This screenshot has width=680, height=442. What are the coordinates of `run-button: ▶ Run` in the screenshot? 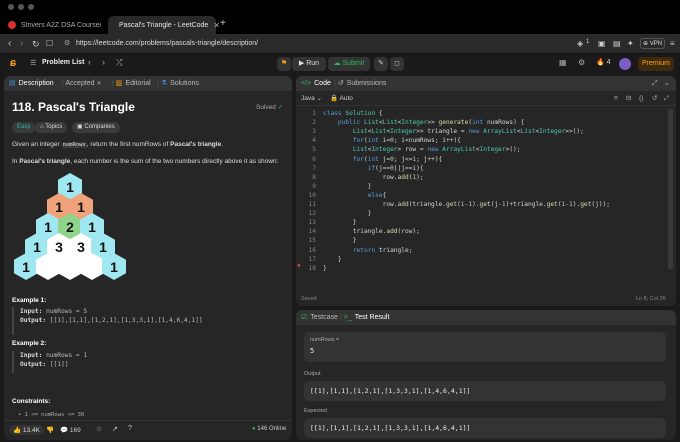 It's located at (309, 64).